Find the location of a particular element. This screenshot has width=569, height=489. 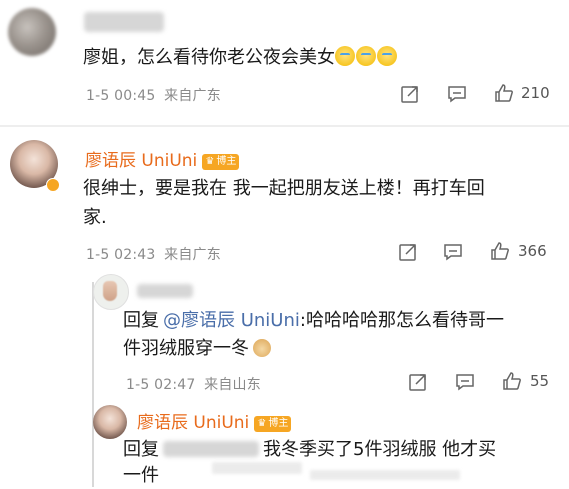

reply-body-cont: 件羽绒服穿一冬 is located at coordinates (186, 348).